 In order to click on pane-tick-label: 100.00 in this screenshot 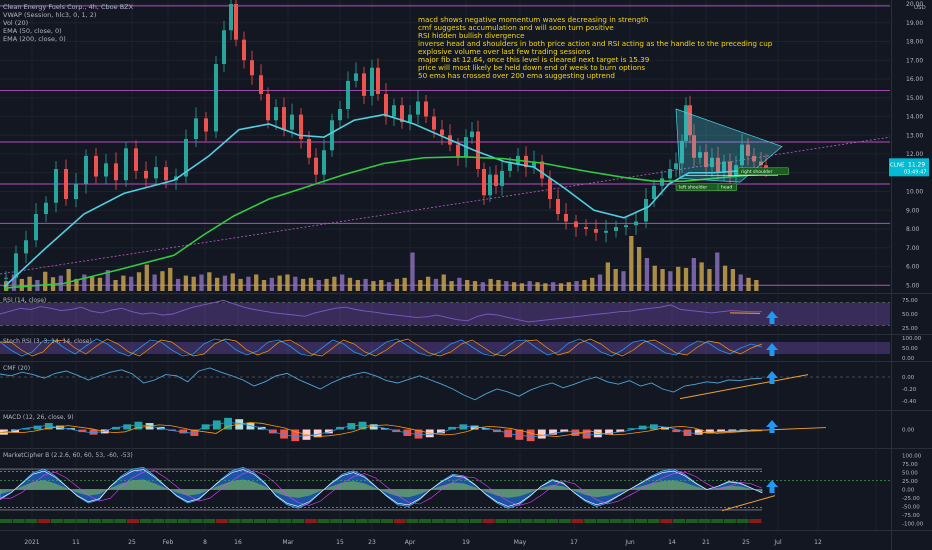, I will do `click(912, 456)`.